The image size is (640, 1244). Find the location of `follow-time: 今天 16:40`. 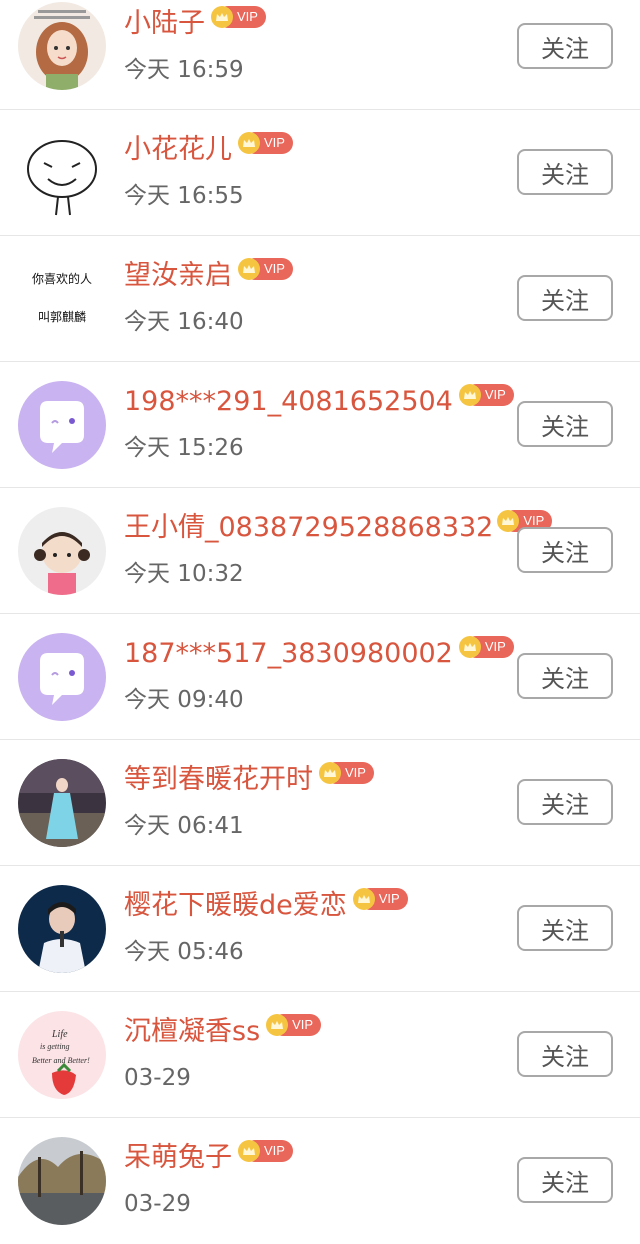

follow-time: 今天 16:40 is located at coordinates (184, 322).